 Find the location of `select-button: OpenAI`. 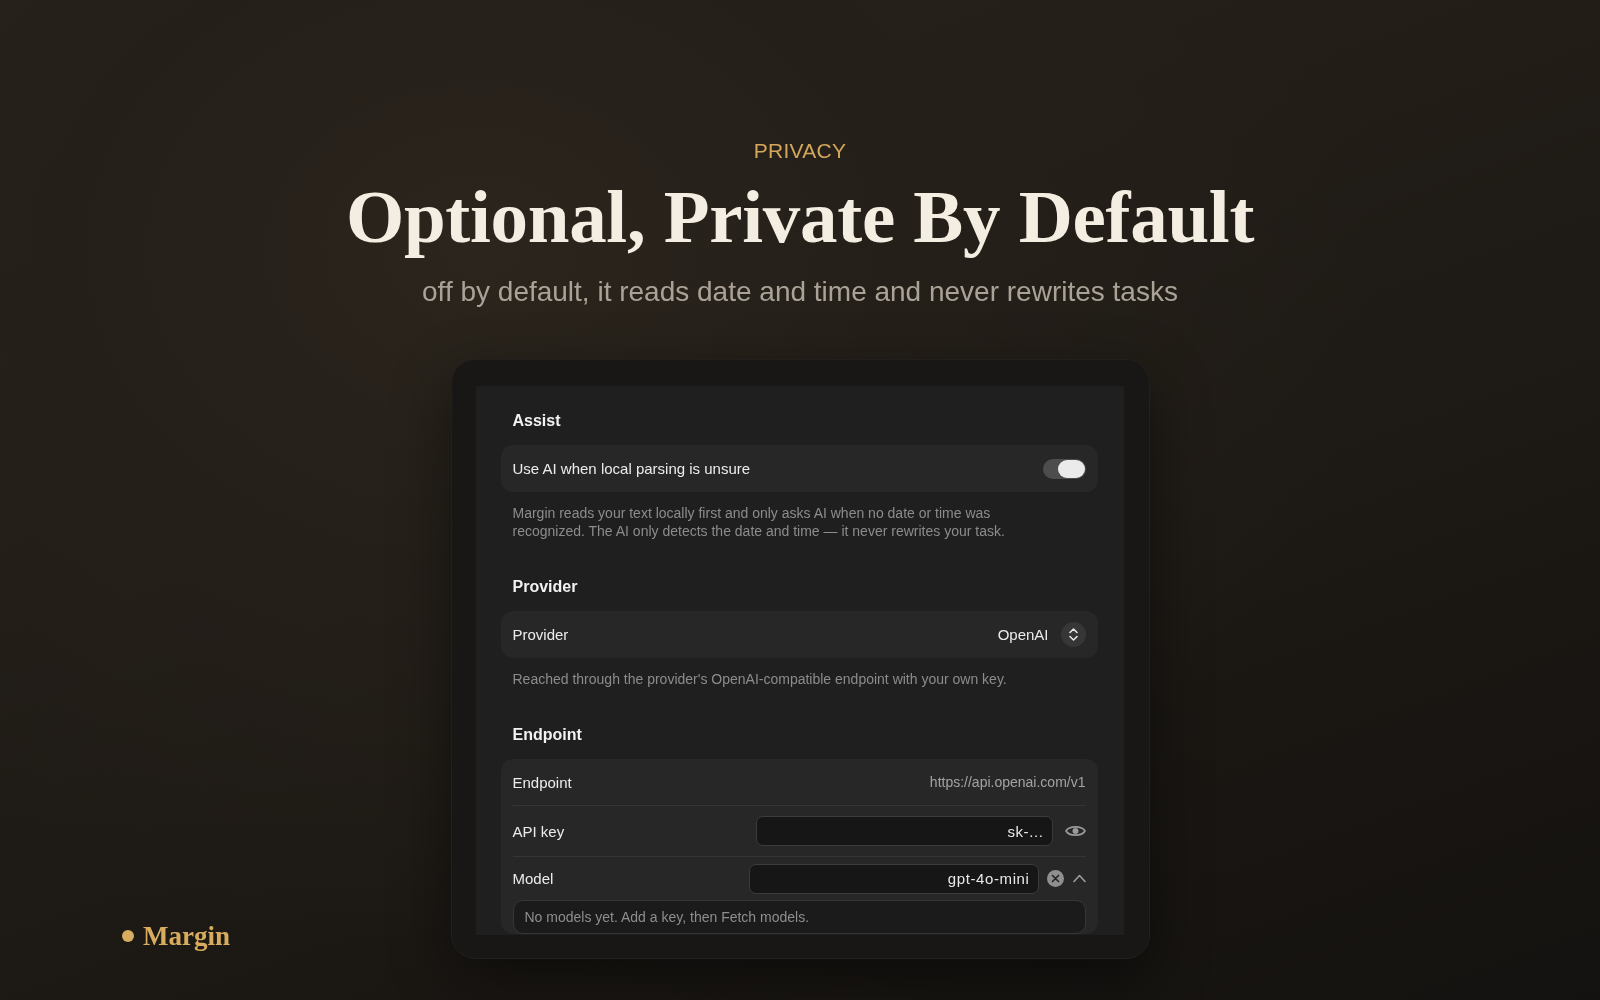

select-button: OpenAI is located at coordinates (1041, 634).